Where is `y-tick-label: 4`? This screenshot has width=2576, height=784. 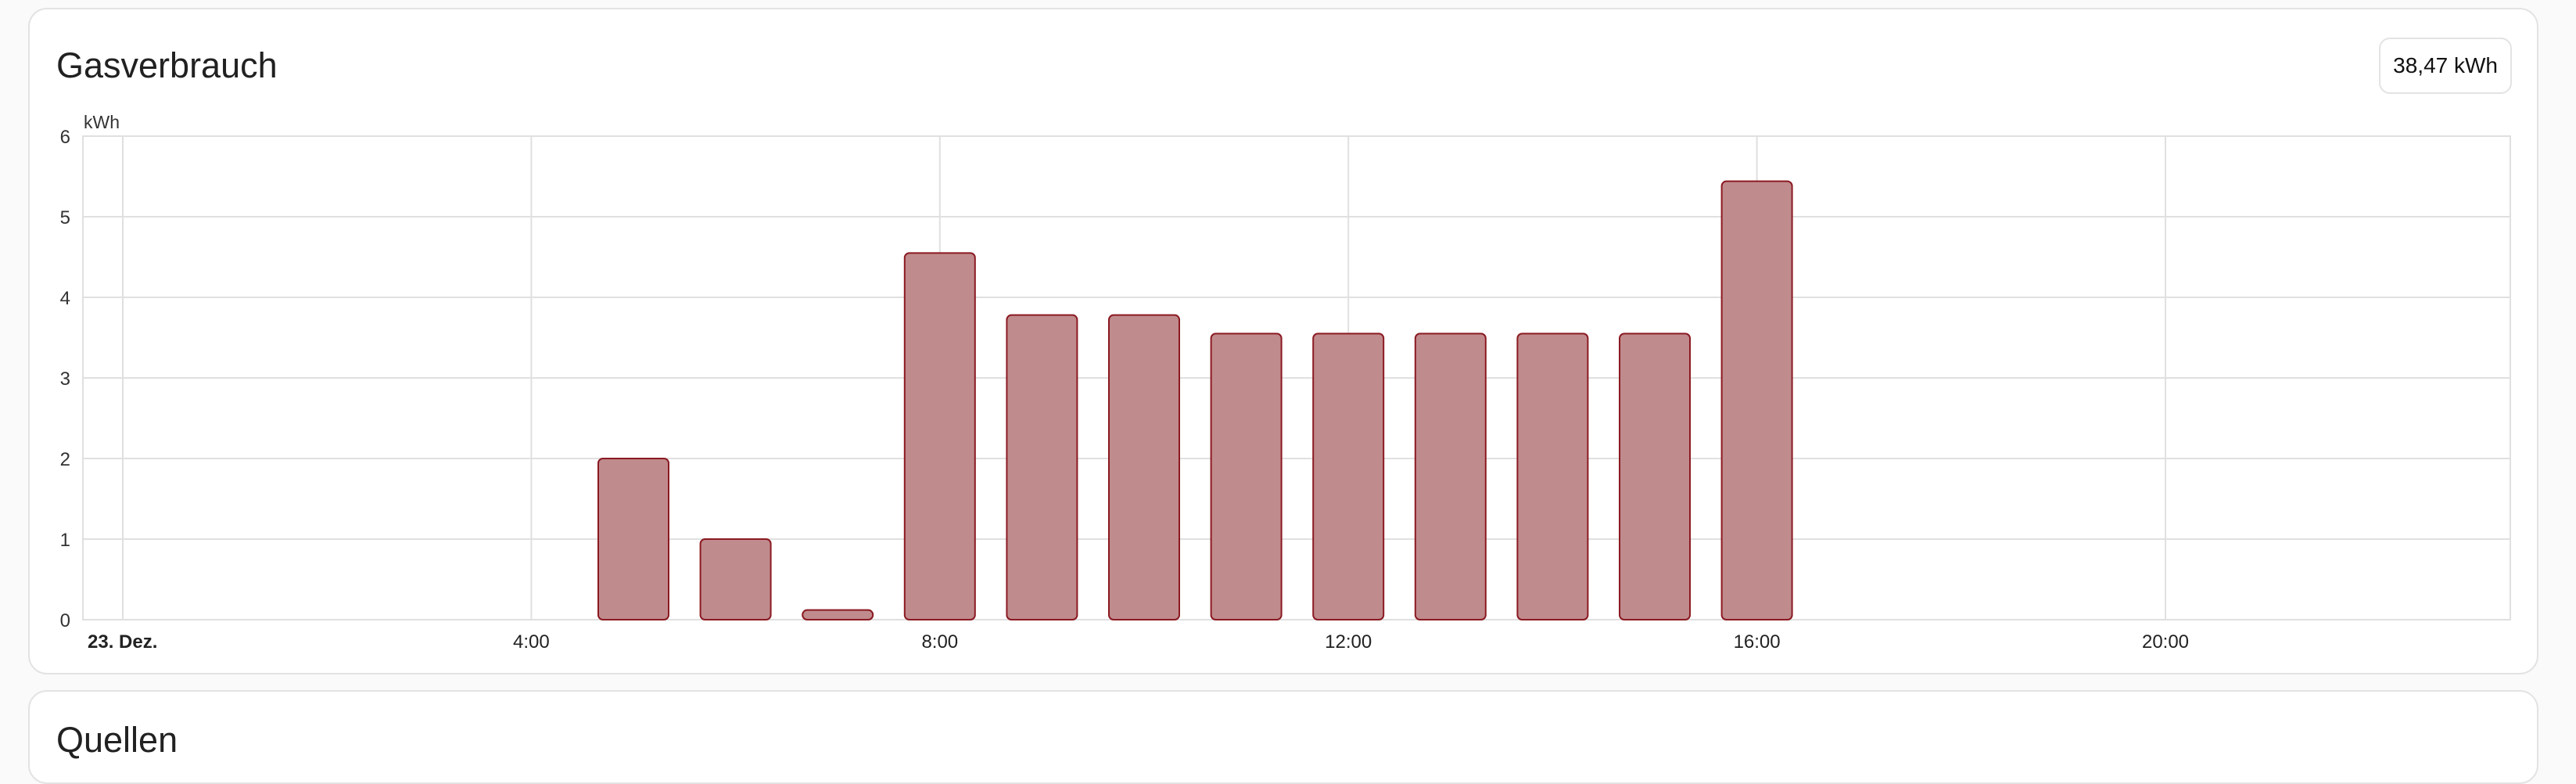
y-tick-label: 4 is located at coordinates (65, 298).